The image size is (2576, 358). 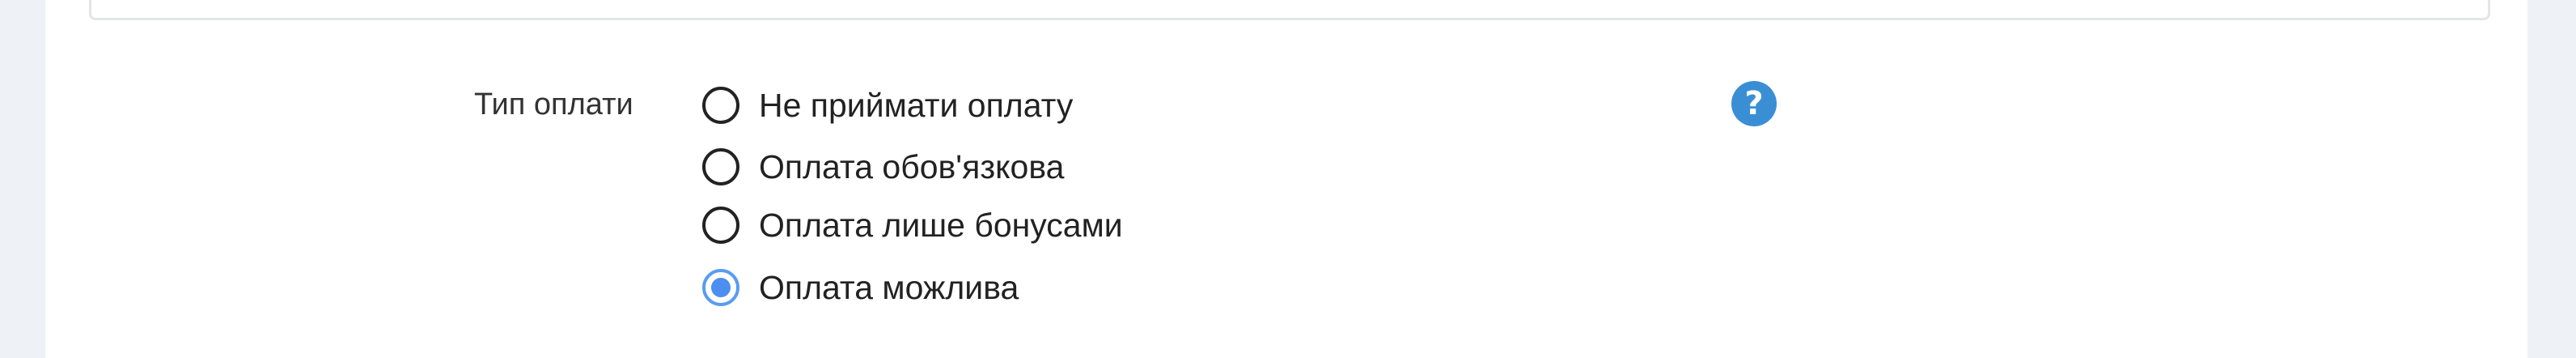 What do you see at coordinates (553, 104) in the screenshot?
I see `payment-type-label: Тип оплати` at bounding box center [553, 104].